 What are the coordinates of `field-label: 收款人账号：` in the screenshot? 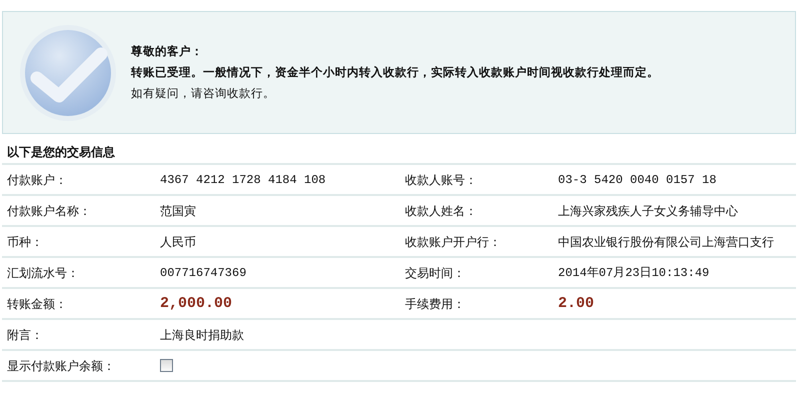 It's located at (441, 180).